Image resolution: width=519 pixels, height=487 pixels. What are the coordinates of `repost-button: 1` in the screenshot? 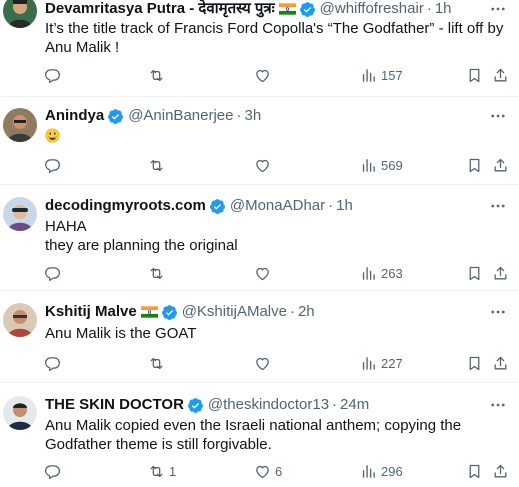 It's located at (162, 471).